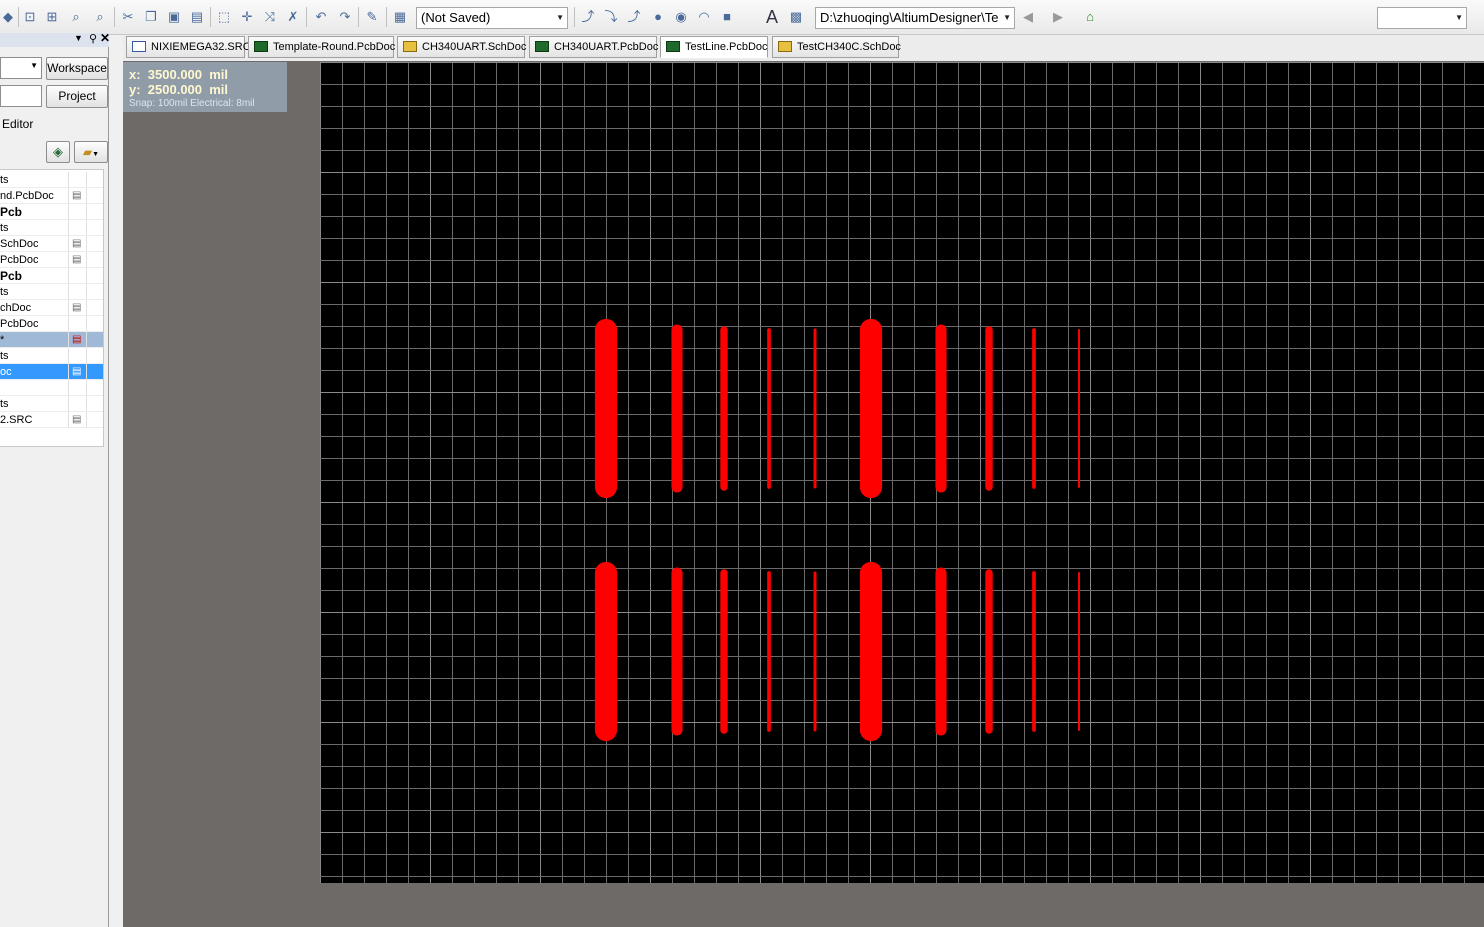  I want to click on copy-icon: ❐, so click(151, 17).